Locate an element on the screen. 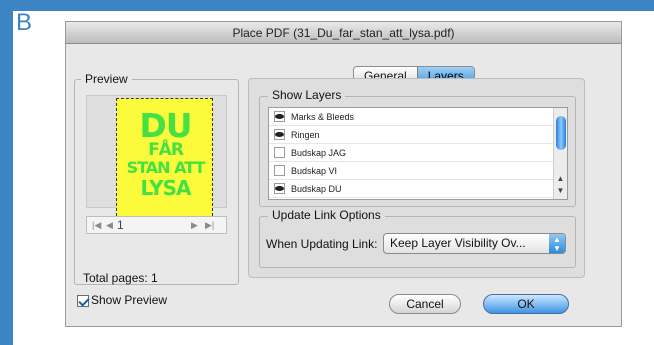 This screenshot has width=654, height=345. page-thumbnail: DU FÅR STAN ATT LYSA is located at coordinates (164, 159).